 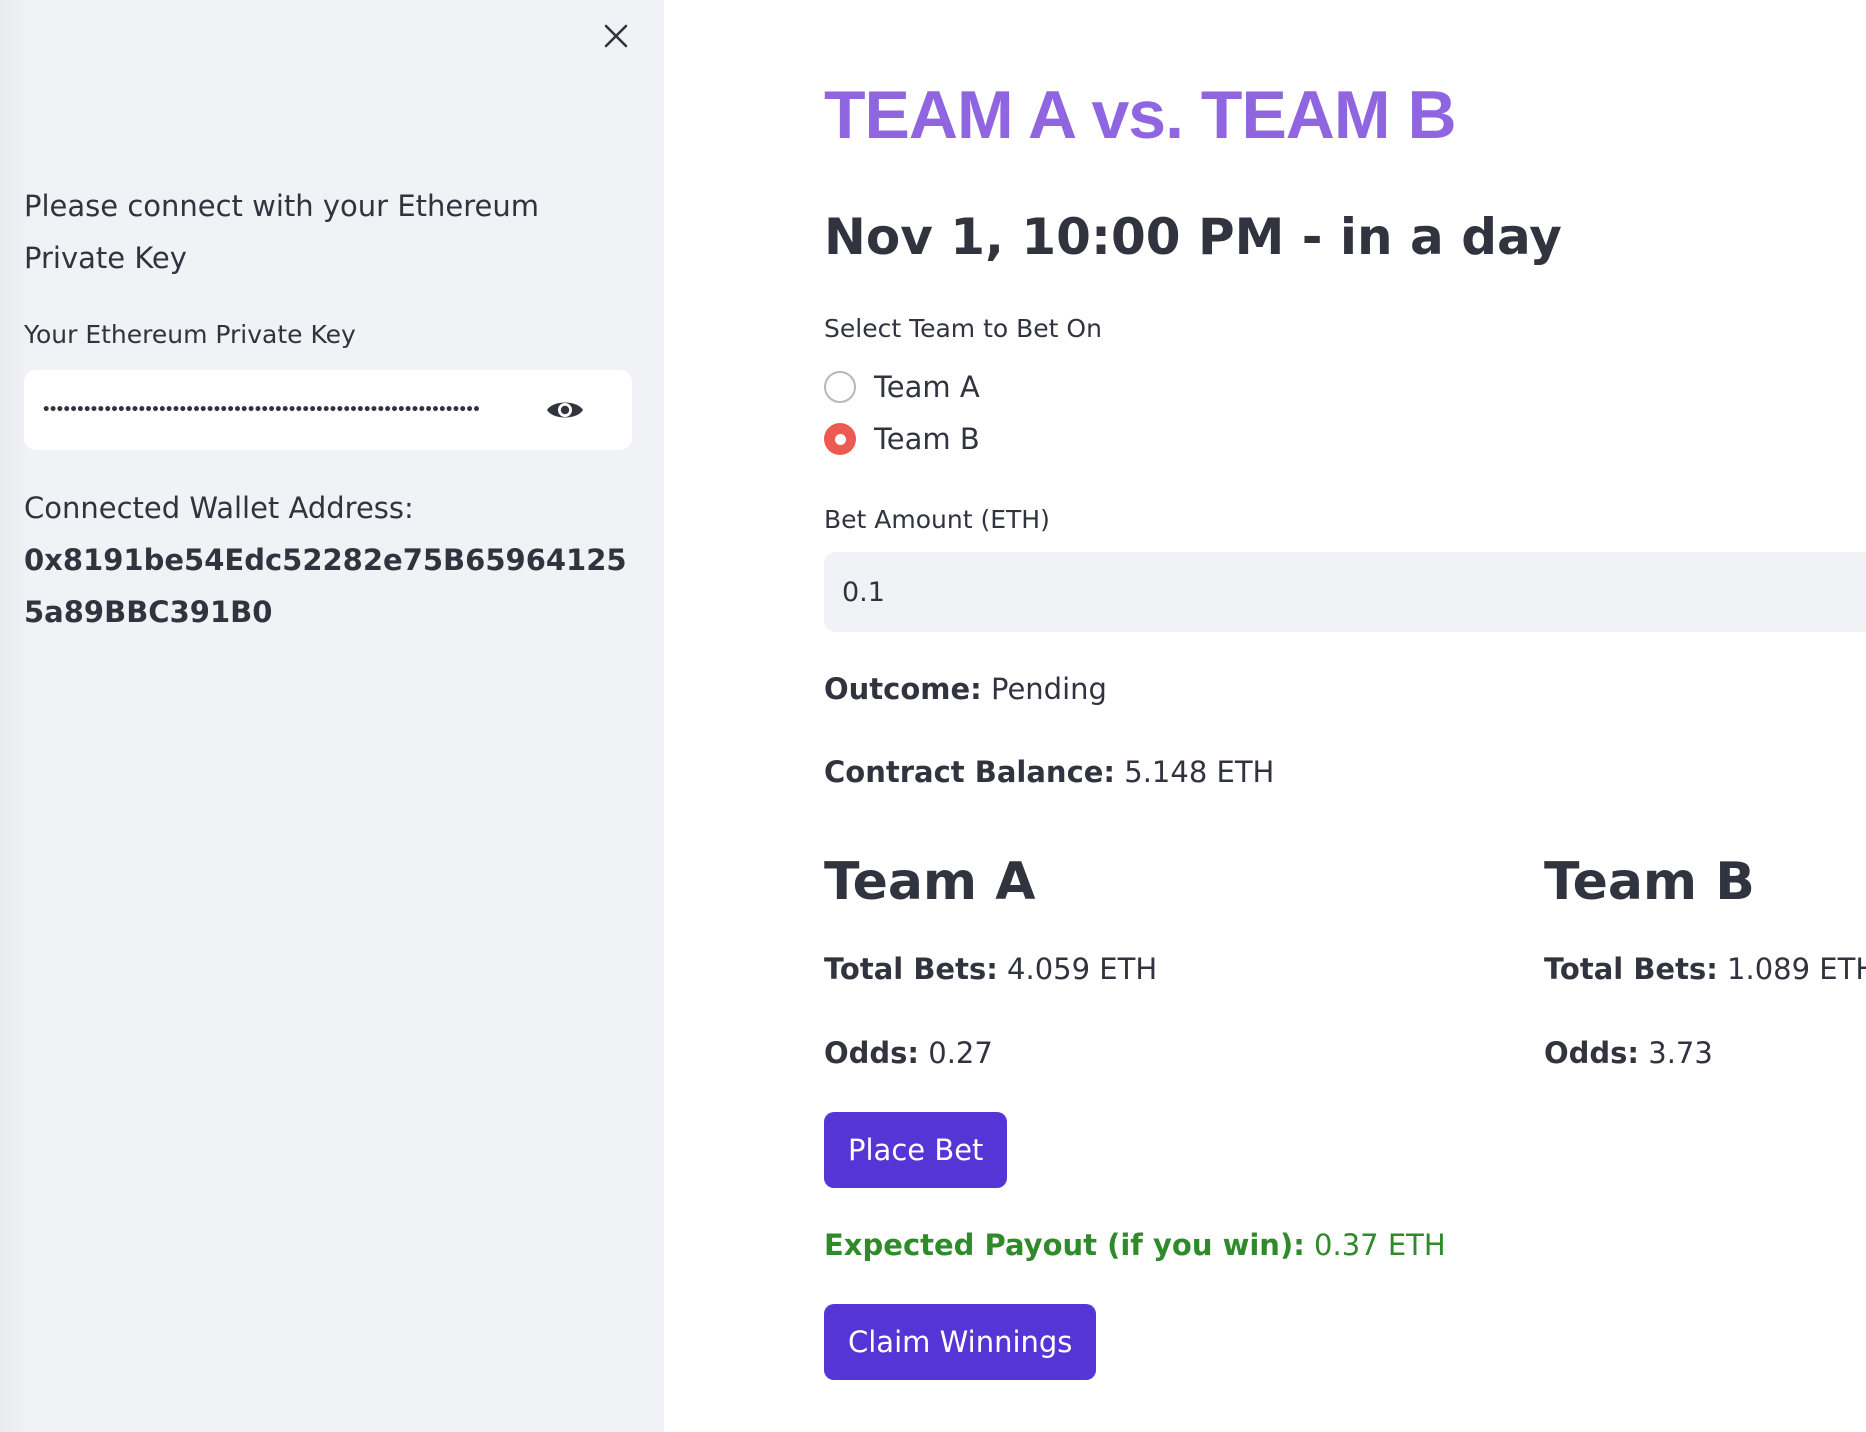 What do you see at coordinates (1796, 969) in the screenshot?
I see `team-b-total-bets-value: 1.089 ETH` at bounding box center [1796, 969].